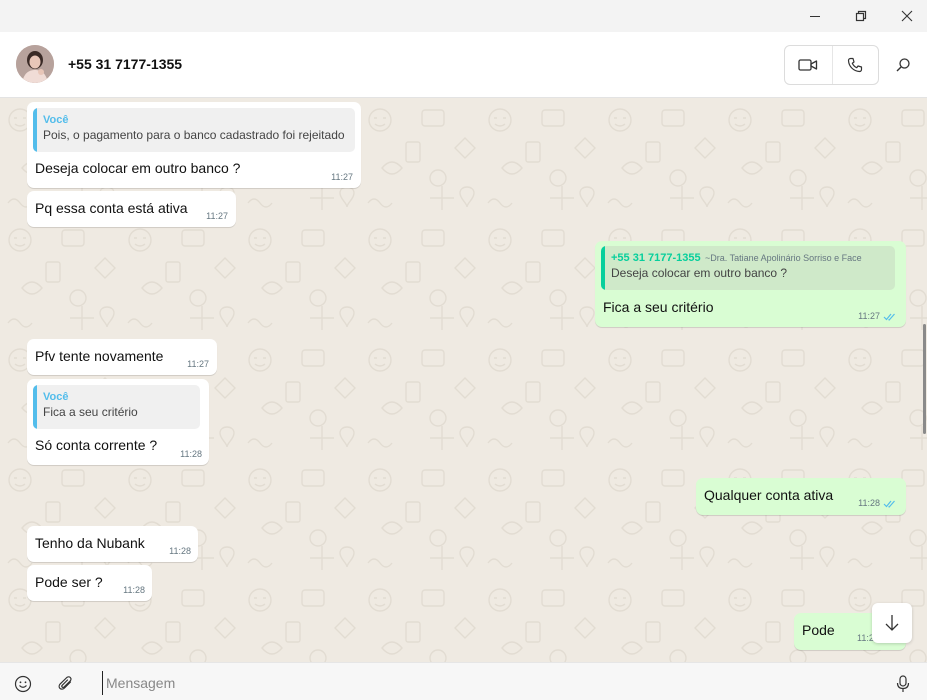 The width and height of the screenshot is (927, 700). Describe the element at coordinates (769, 495) in the screenshot. I see `message-text: Qualquer conta ativa` at that location.